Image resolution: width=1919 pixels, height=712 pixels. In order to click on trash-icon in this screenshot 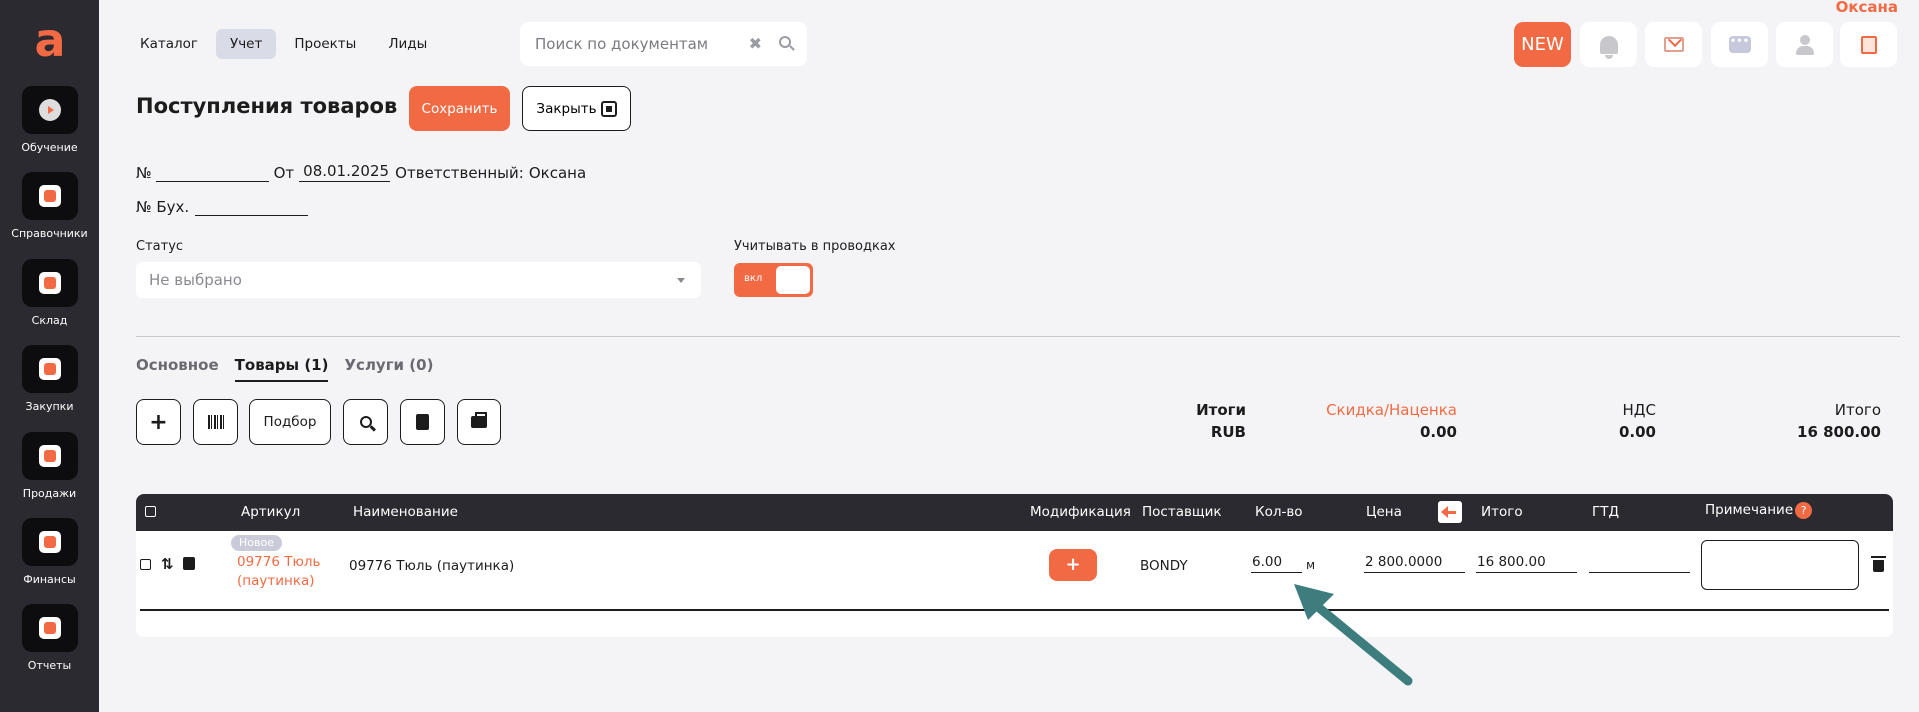, I will do `click(1878, 564)`.